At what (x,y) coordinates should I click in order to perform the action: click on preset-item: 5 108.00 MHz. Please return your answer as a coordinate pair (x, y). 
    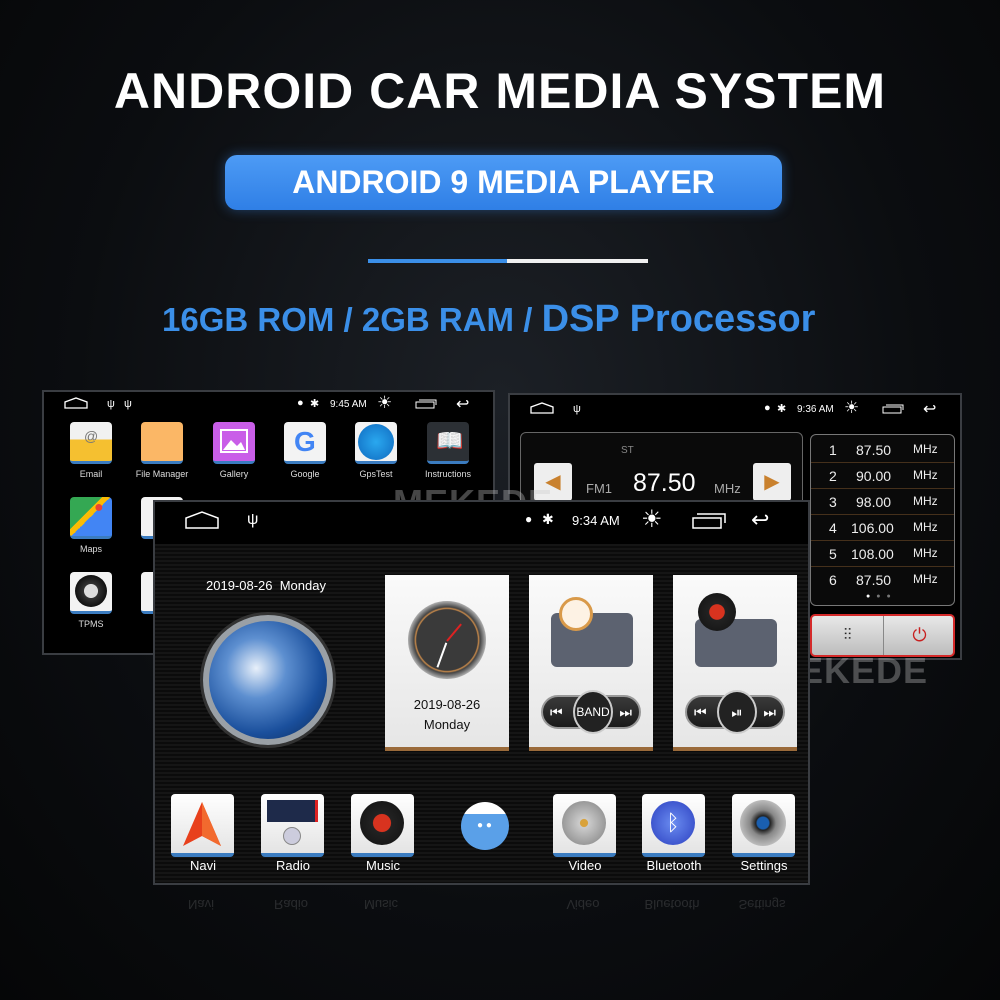
    Looking at the image, I should click on (882, 554).